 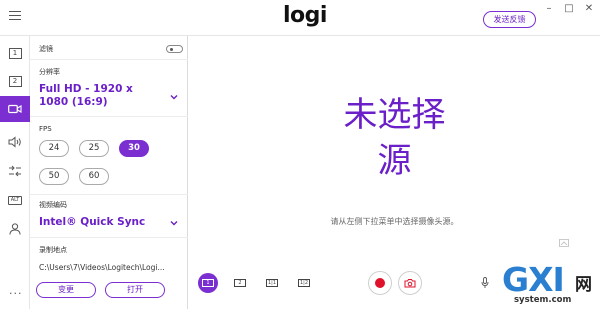 I want to click on layout-pip-button: 1|2, so click(x=304, y=283).